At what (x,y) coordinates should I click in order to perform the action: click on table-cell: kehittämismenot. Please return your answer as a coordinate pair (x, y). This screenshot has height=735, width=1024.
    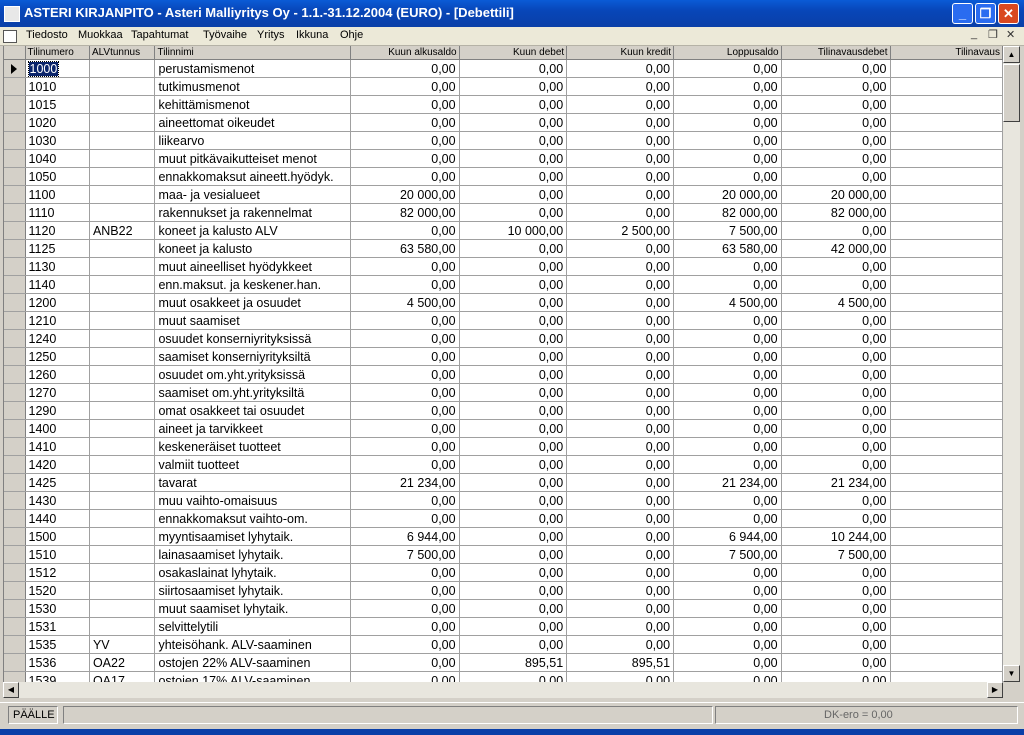
    Looking at the image, I should click on (252, 104).